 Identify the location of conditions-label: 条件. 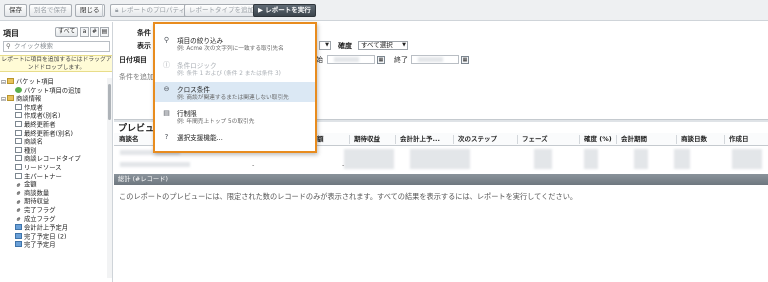
(144, 33).